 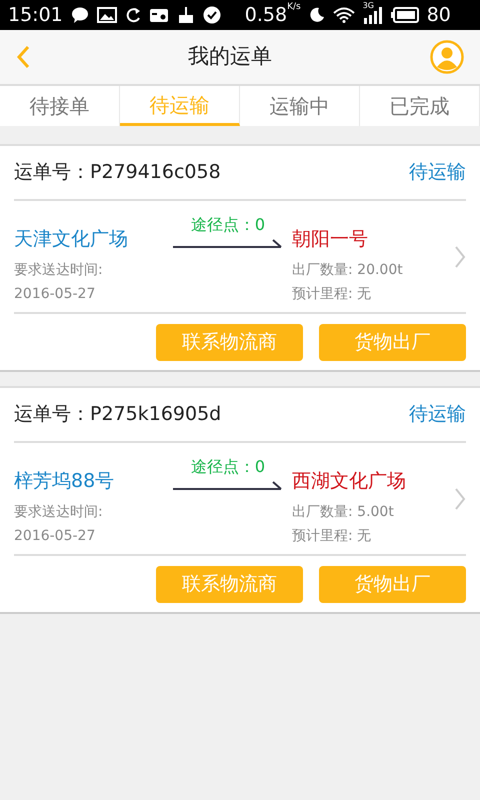 What do you see at coordinates (211, 15) in the screenshot?
I see `check-circle-icon` at bounding box center [211, 15].